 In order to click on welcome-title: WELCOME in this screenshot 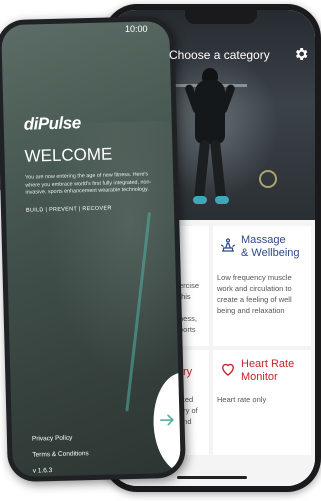, I will do `click(68, 155)`.